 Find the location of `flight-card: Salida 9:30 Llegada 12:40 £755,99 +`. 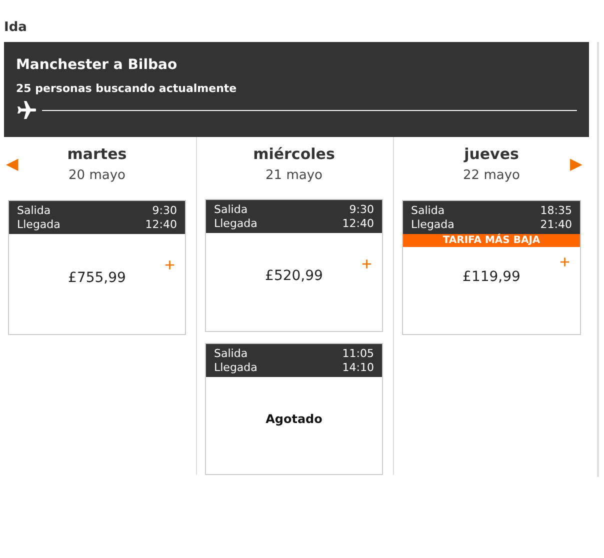

flight-card: Salida 9:30 Llegada 12:40 £755,99 + is located at coordinates (97, 267).